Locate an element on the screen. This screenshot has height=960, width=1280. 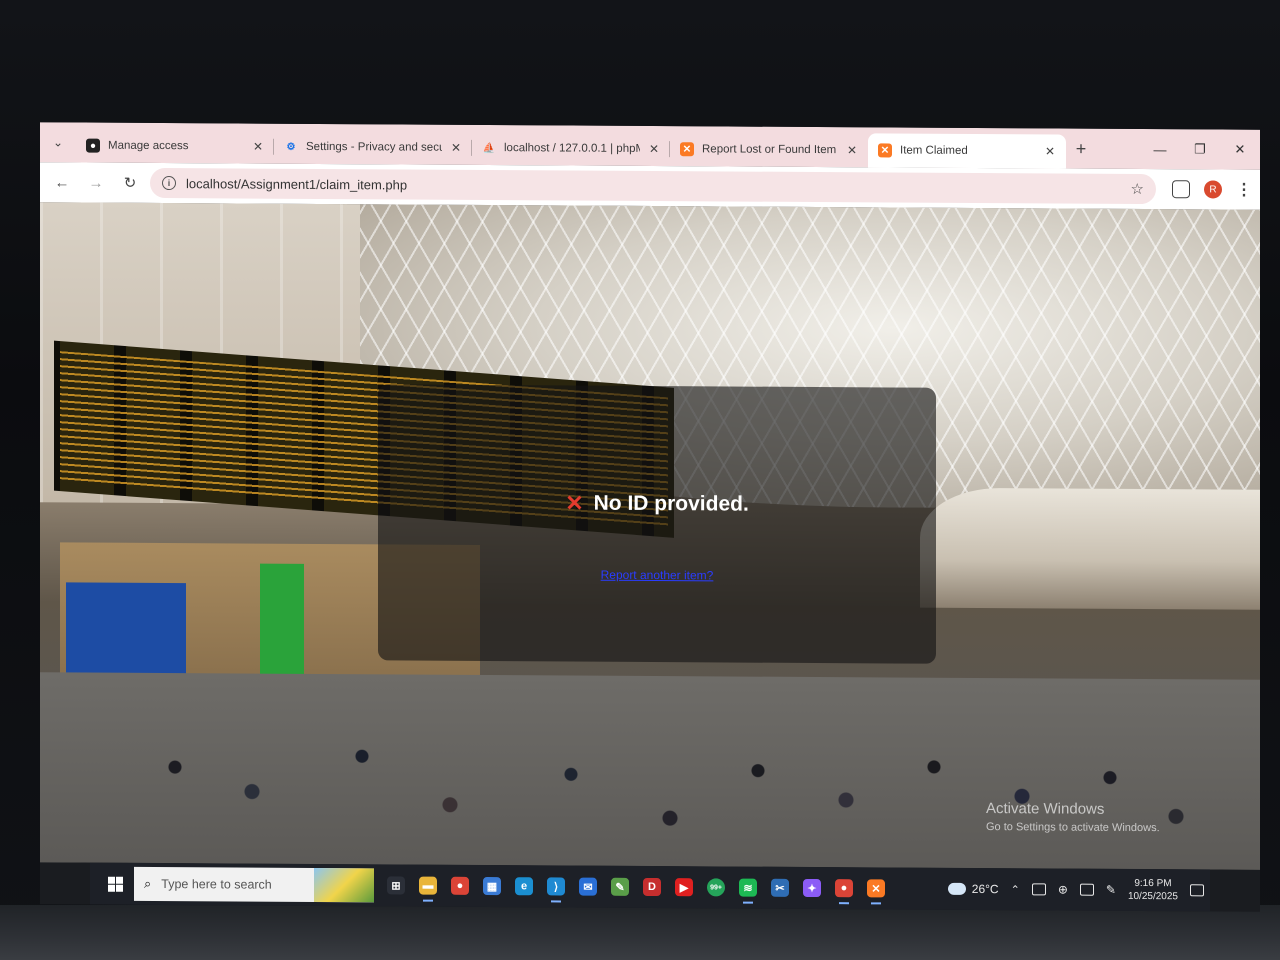
forward-button: → is located at coordinates (96, 183).